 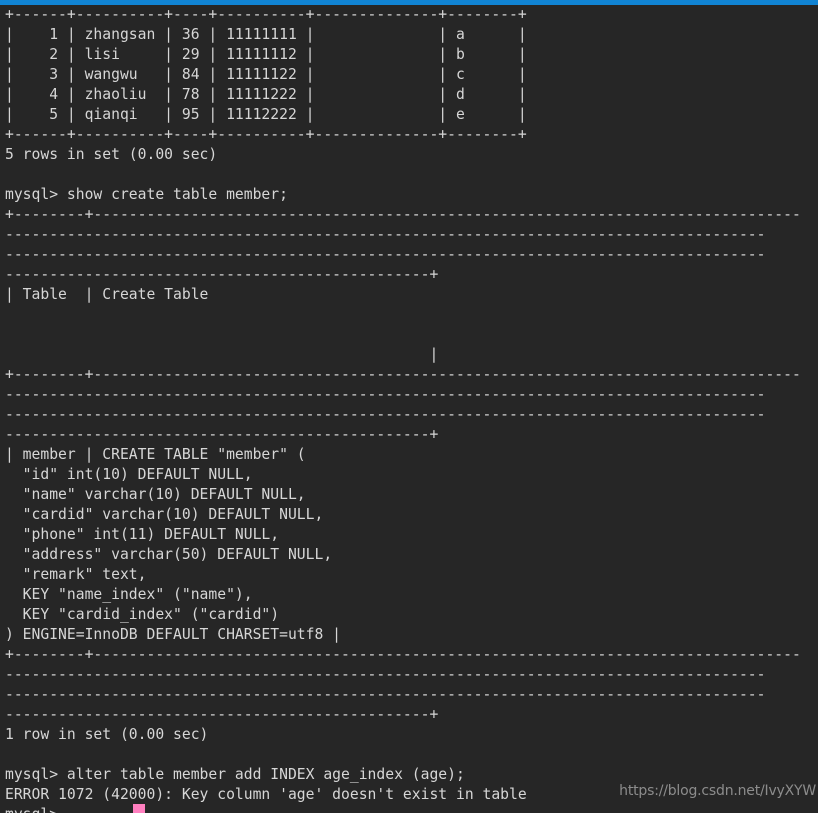 I want to click on terminal-line: "id" int(10) DEFAULT NULL,, so click(x=129, y=474).